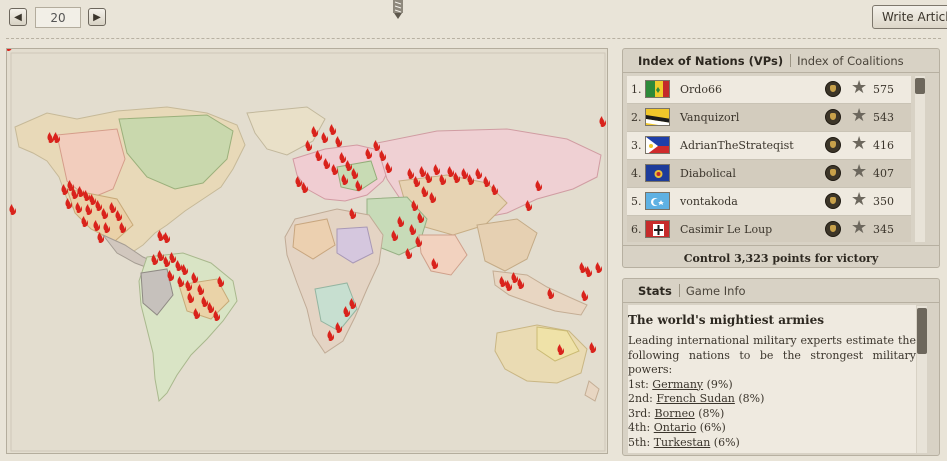 This screenshot has width=947, height=461. Describe the element at coordinates (920, 159) in the screenshot. I see `nations-scrollbar` at that location.